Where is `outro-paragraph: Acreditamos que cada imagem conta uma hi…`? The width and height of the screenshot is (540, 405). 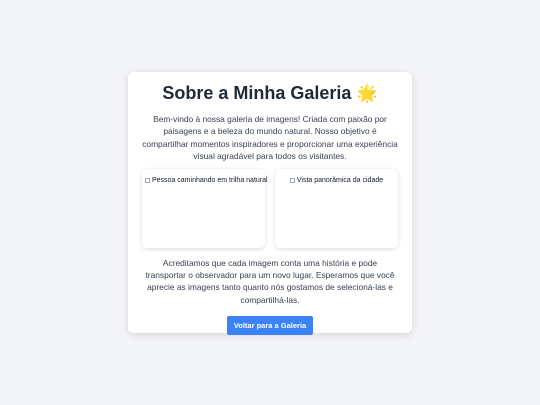 outro-paragraph: Acreditamos que cada imagem conta uma hi… is located at coordinates (270, 281).